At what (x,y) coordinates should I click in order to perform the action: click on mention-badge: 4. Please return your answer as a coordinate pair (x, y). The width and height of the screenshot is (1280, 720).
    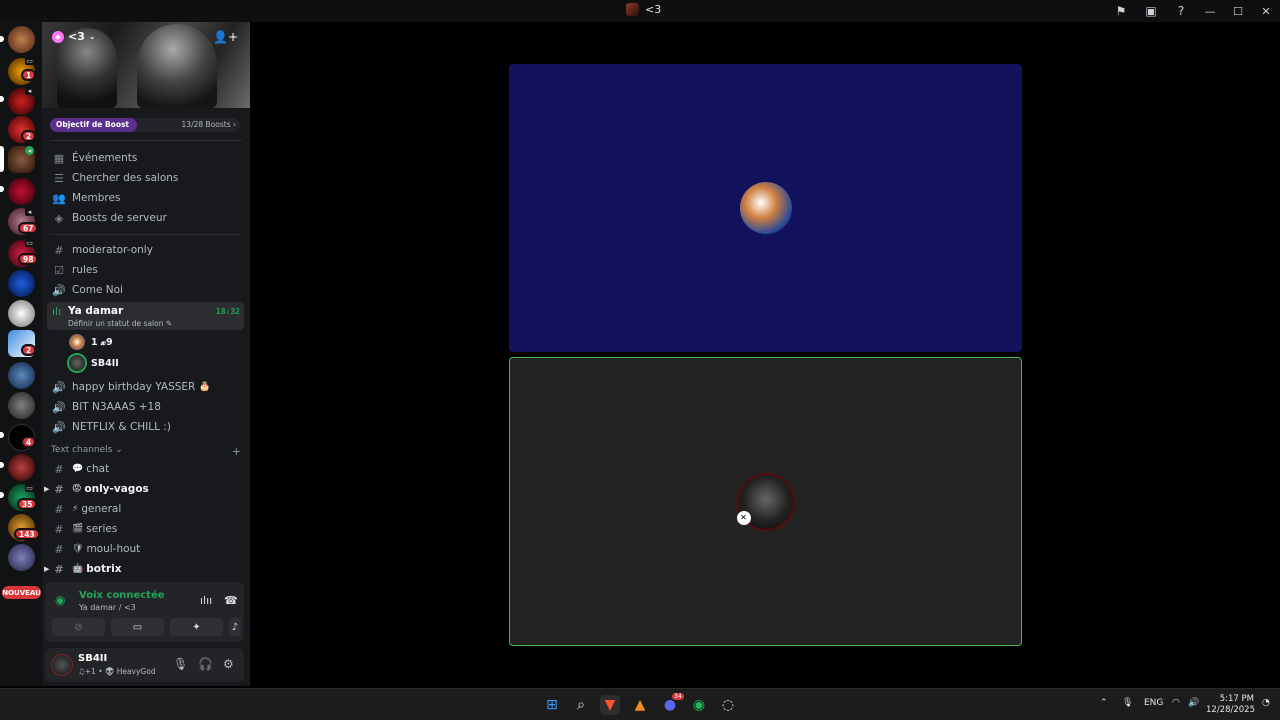
    Looking at the image, I should click on (29, 442).